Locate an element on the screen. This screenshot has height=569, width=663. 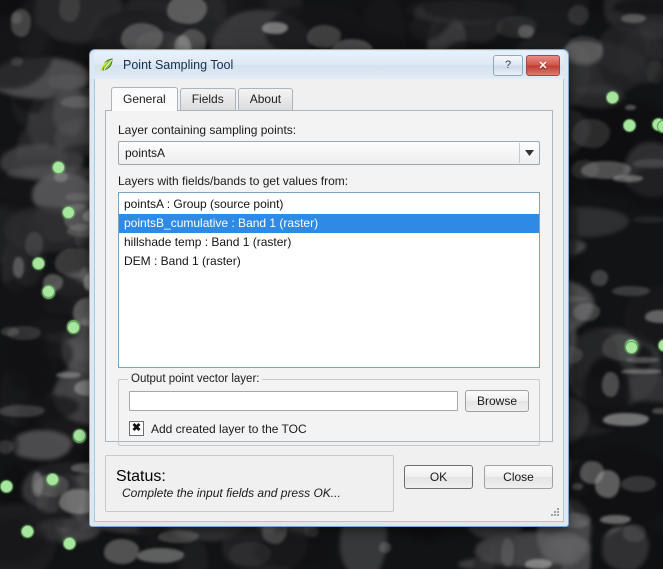
add-to-toc-checkbox: ✖ is located at coordinates (136, 428).